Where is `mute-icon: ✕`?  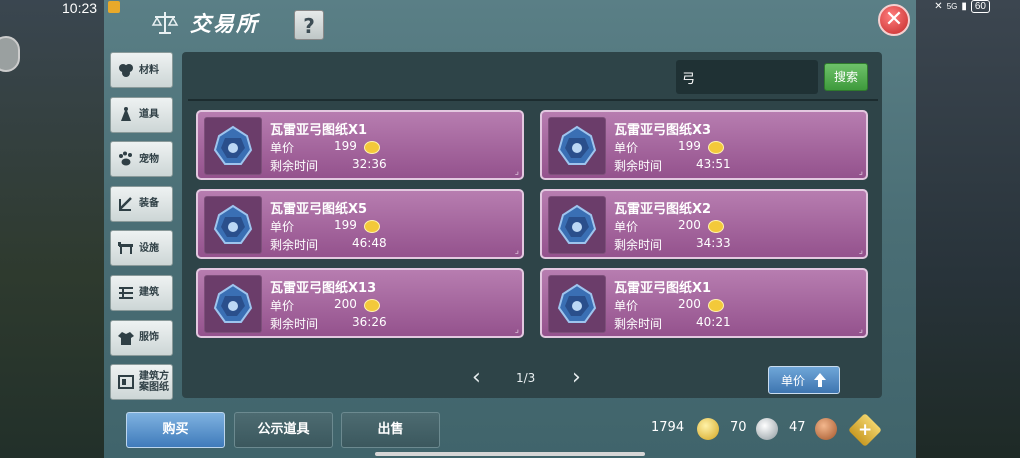 mute-icon: ✕ is located at coordinates (938, 6).